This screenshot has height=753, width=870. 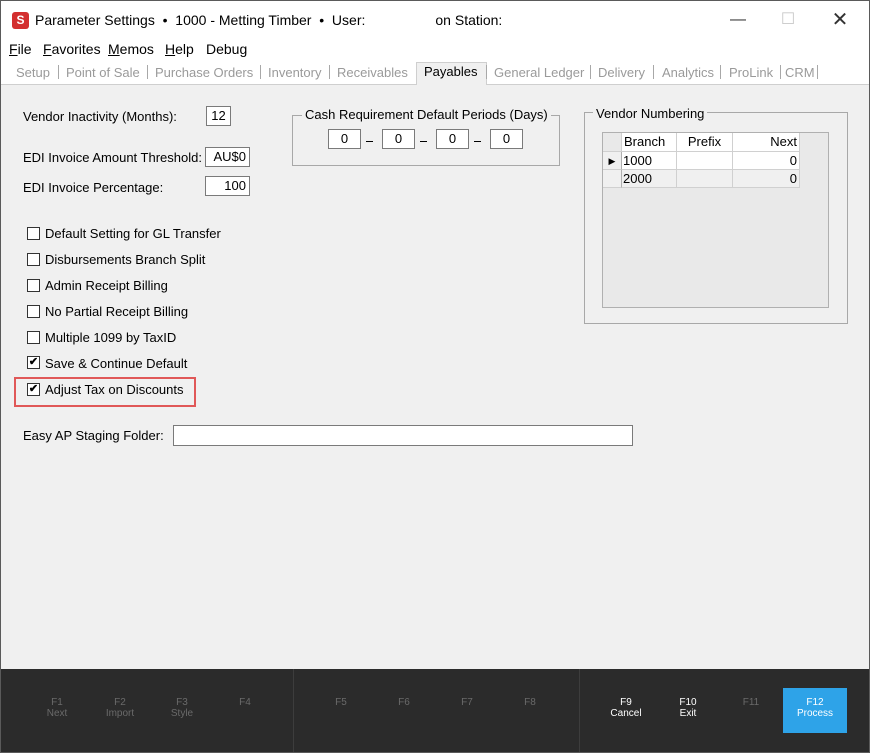 What do you see at coordinates (182, 708) in the screenshot?
I see `f3-style-button: F3 Style` at bounding box center [182, 708].